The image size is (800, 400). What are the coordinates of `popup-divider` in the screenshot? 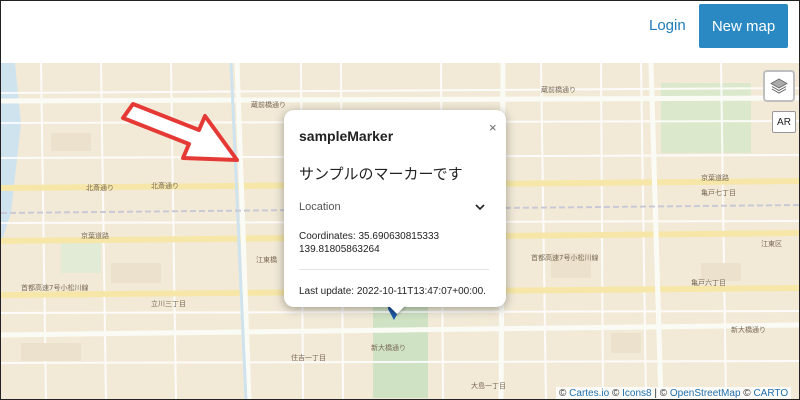 It's located at (394, 269).